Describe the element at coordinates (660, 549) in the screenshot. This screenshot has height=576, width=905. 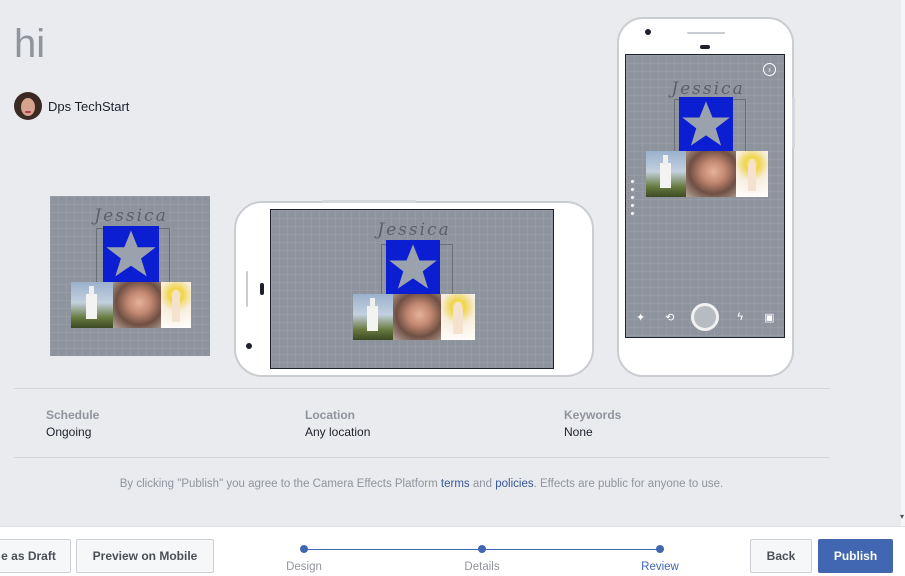
I see `step-dot-review` at that location.